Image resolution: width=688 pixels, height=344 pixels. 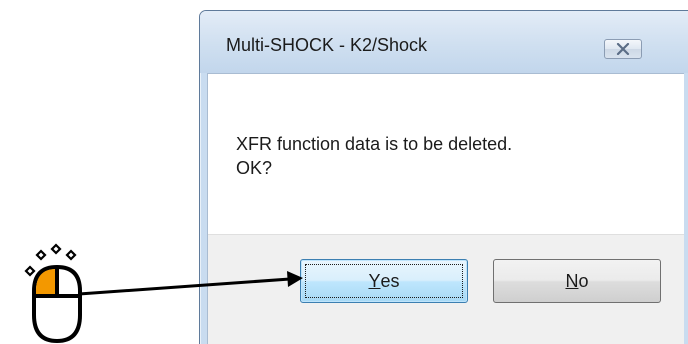 What do you see at coordinates (583, 280) in the screenshot?
I see `no-button-label: o` at bounding box center [583, 280].